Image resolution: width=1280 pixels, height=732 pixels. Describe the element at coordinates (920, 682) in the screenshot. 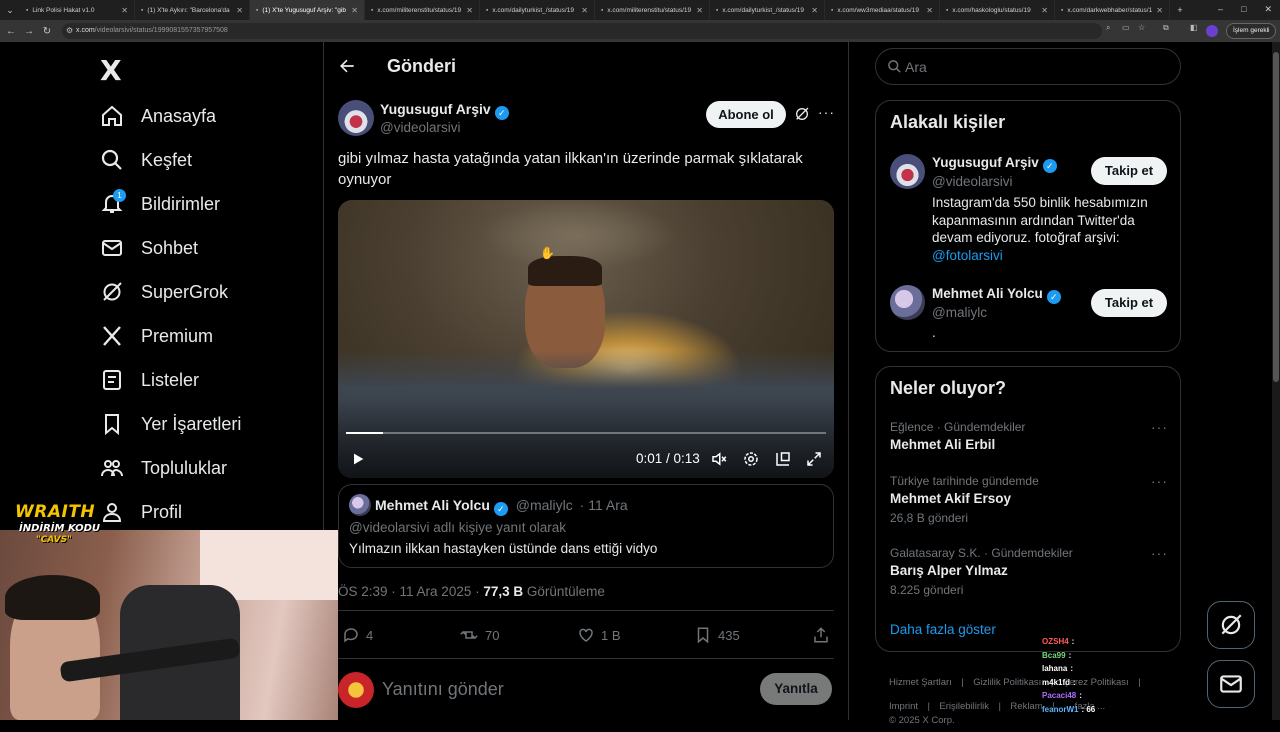

I see `footer-link: Hizmet Şartları` at that location.